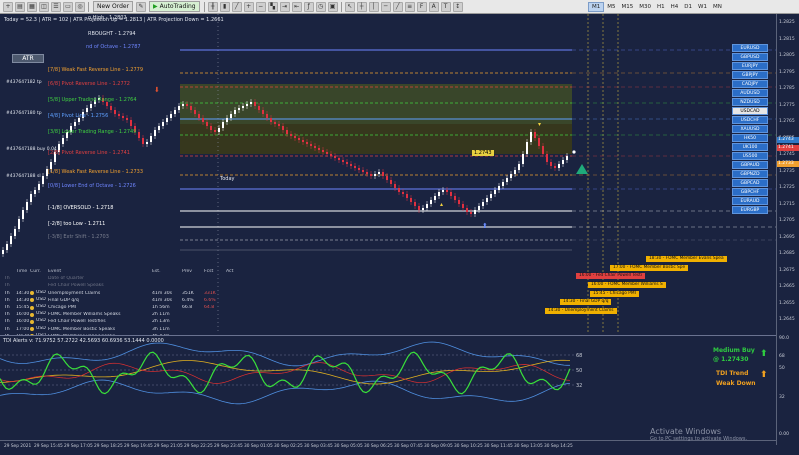 This screenshot has height=455, width=799. I want to click on timeframe-mn: MN, so click(717, 7).